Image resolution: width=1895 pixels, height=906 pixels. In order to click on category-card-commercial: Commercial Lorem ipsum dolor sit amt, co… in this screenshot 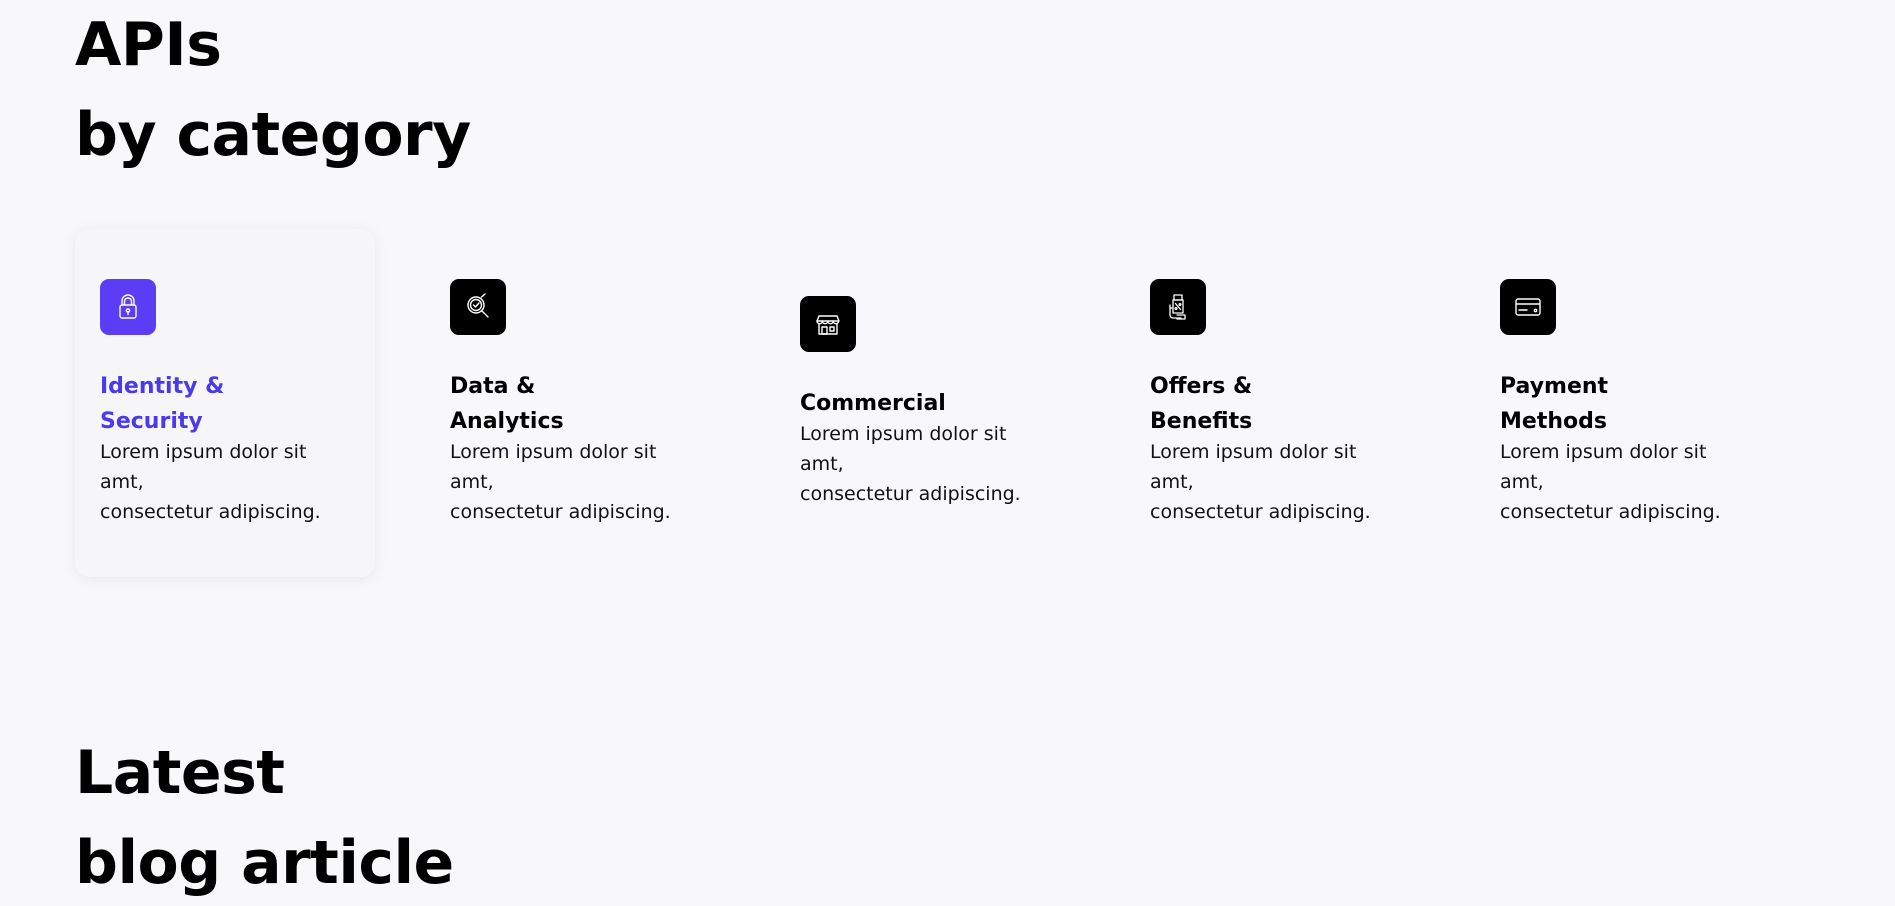, I will do `click(925, 403)`.